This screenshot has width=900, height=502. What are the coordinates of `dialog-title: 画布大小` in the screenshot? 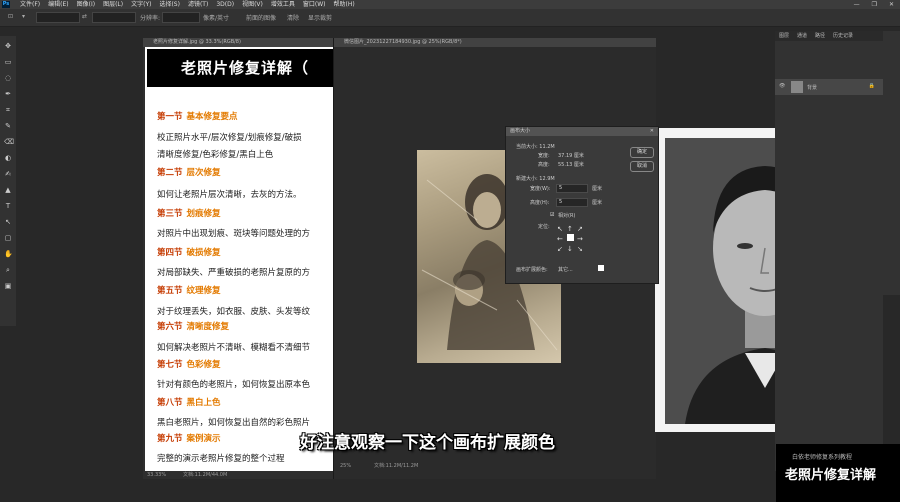 It's located at (582, 131).